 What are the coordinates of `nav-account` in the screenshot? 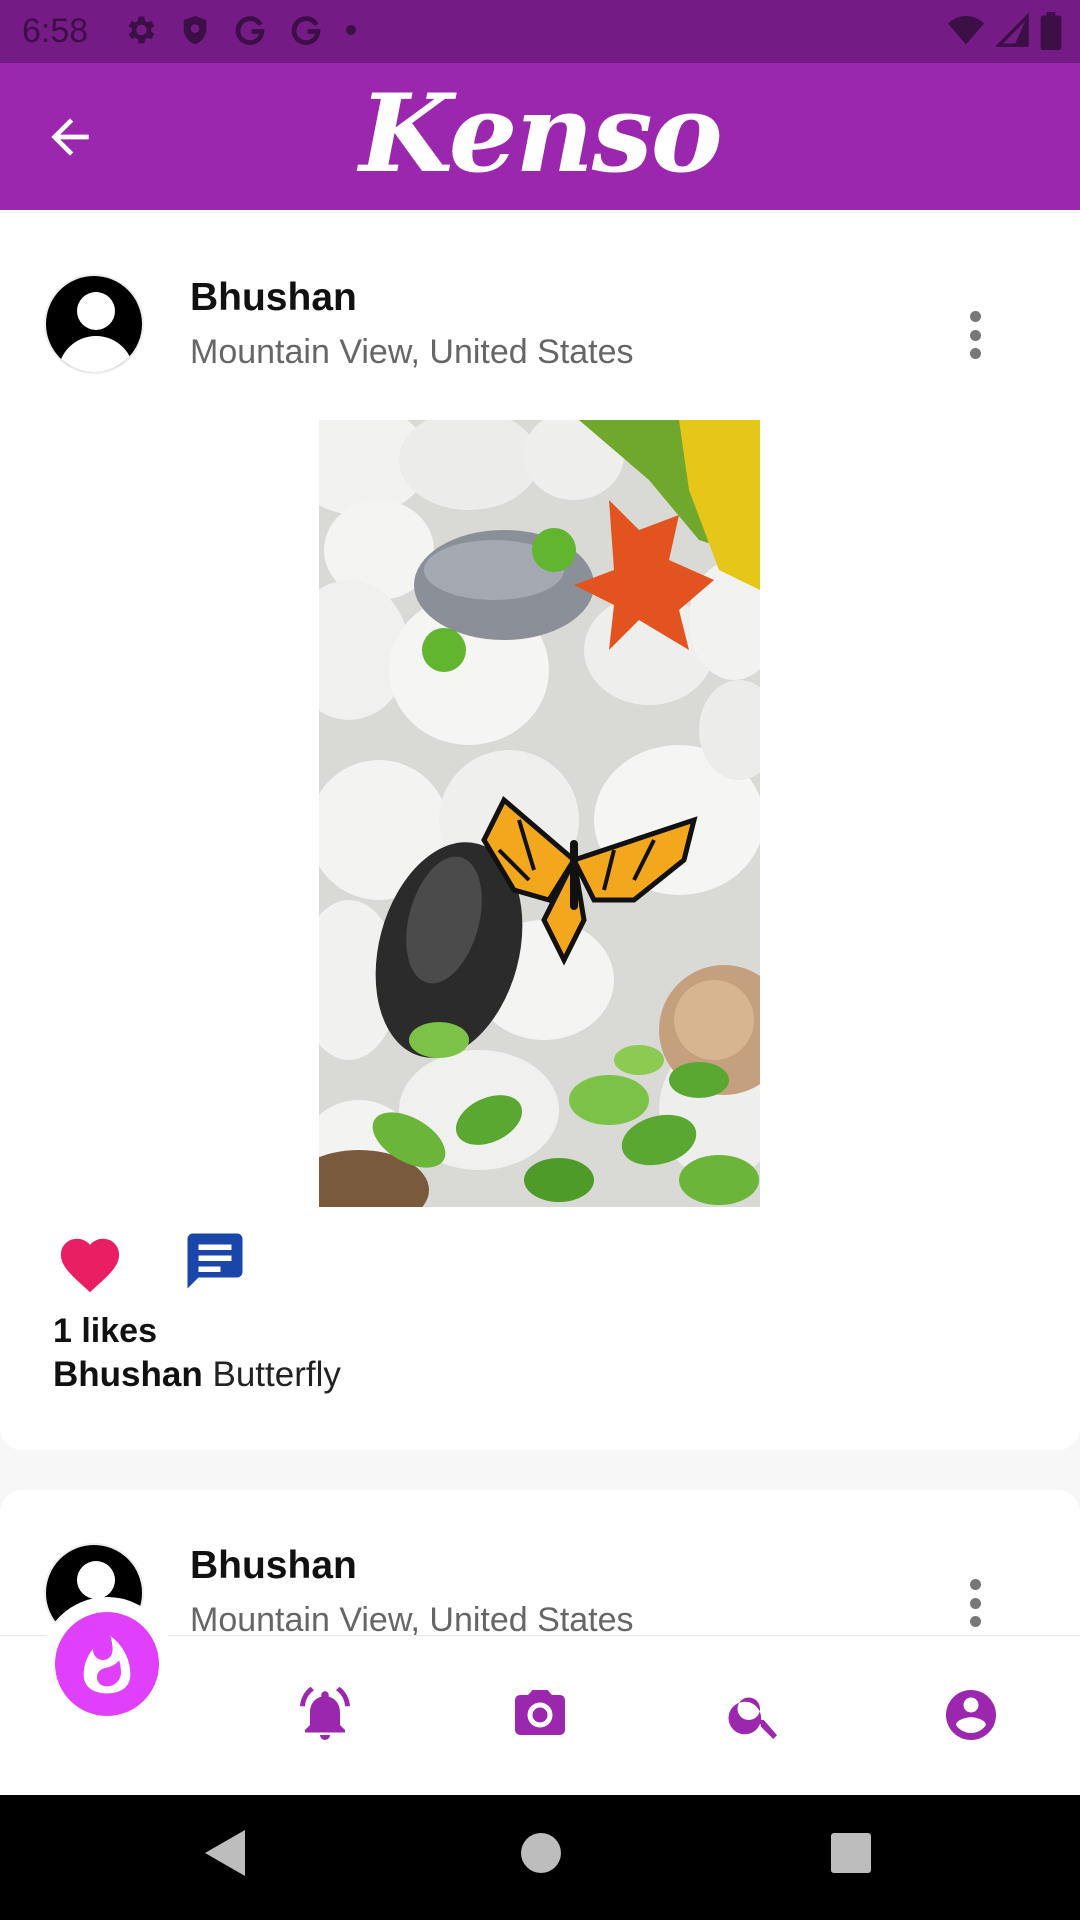 It's located at (971, 1715).